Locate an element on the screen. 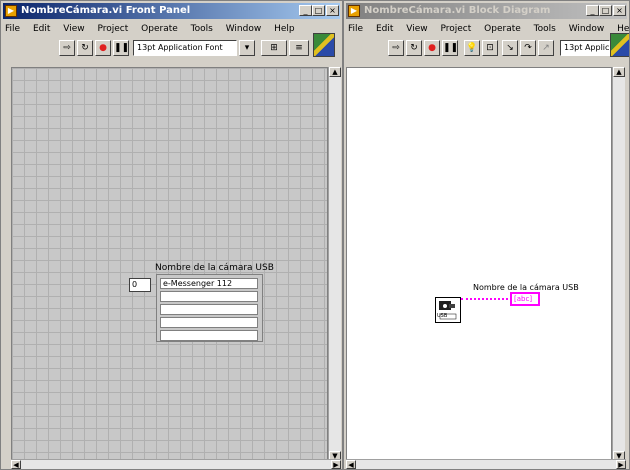  string-array-wire is located at coordinates (486, 299).